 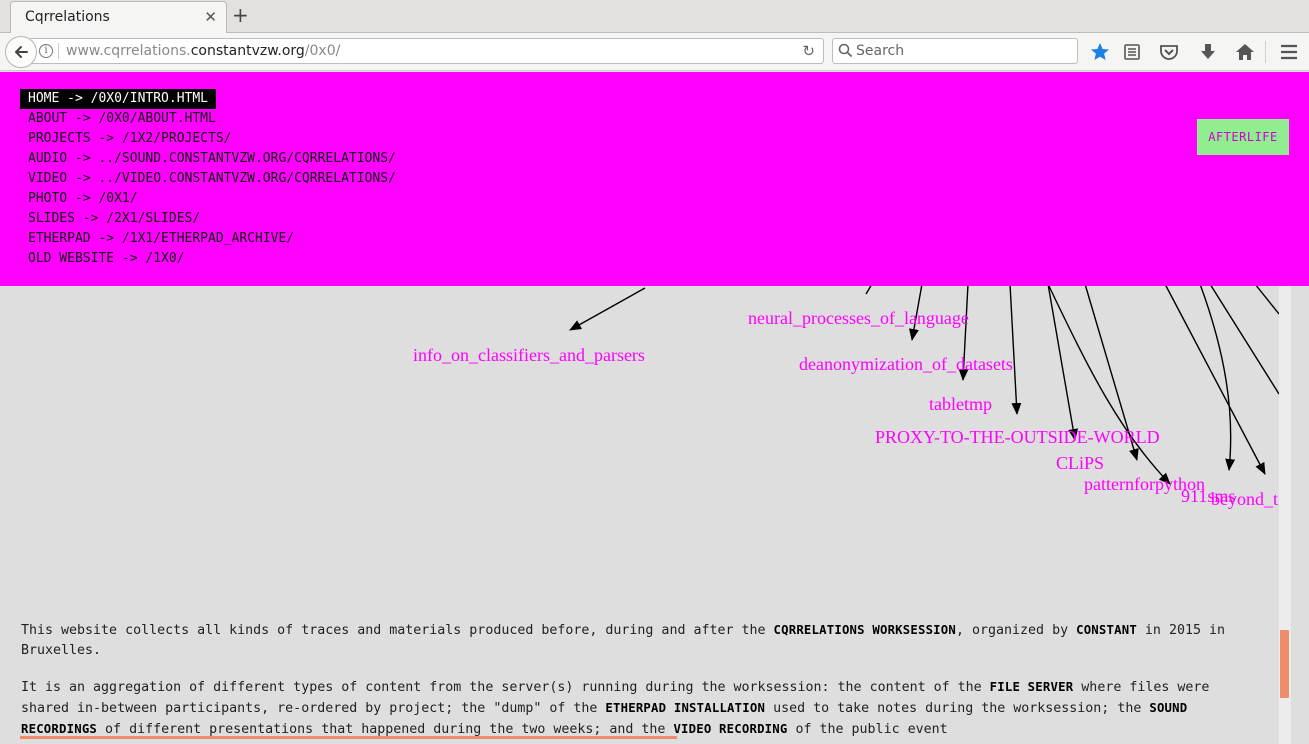 What do you see at coordinates (114, 219) in the screenshot?
I see `nav-link-slides: SLIDES -> /2X1/SLIDES/` at bounding box center [114, 219].